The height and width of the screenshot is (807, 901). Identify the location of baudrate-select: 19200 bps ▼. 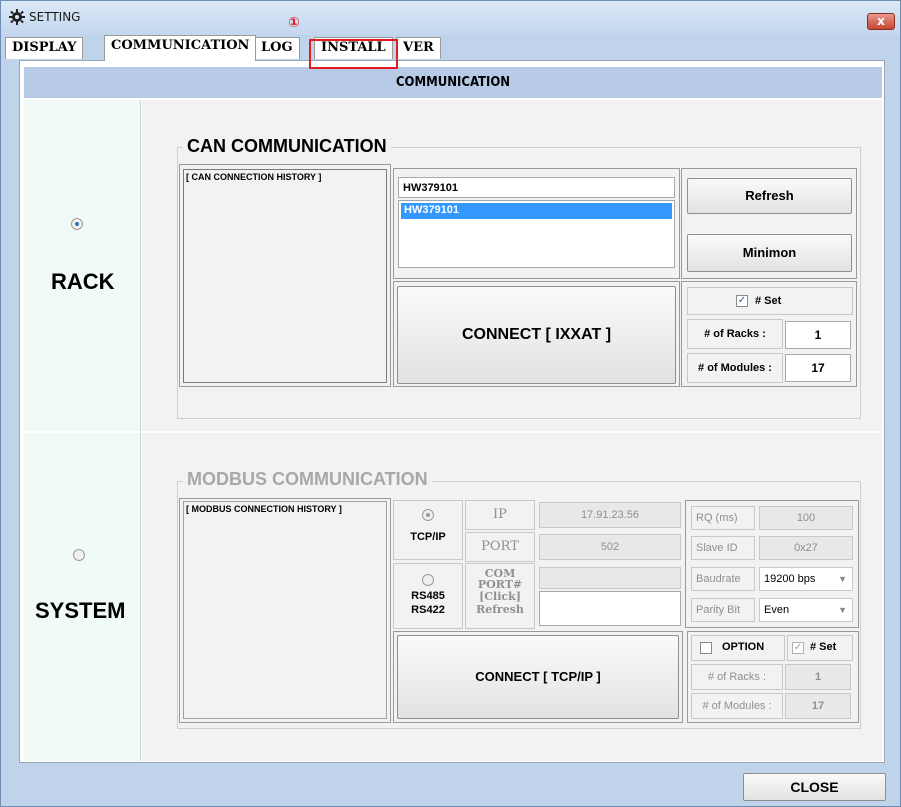
(806, 579).